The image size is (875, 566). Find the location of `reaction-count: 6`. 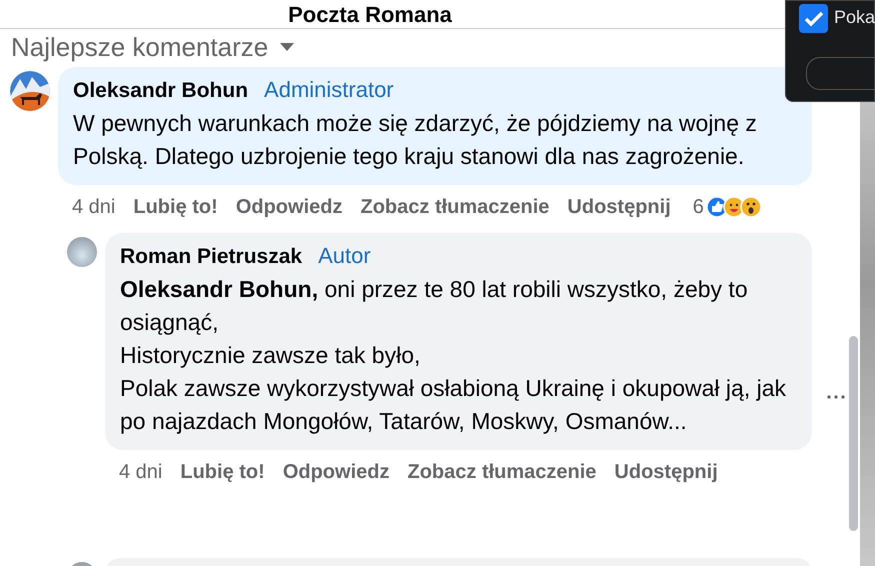

reaction-count: 6 is located at coordinates (698, 207).